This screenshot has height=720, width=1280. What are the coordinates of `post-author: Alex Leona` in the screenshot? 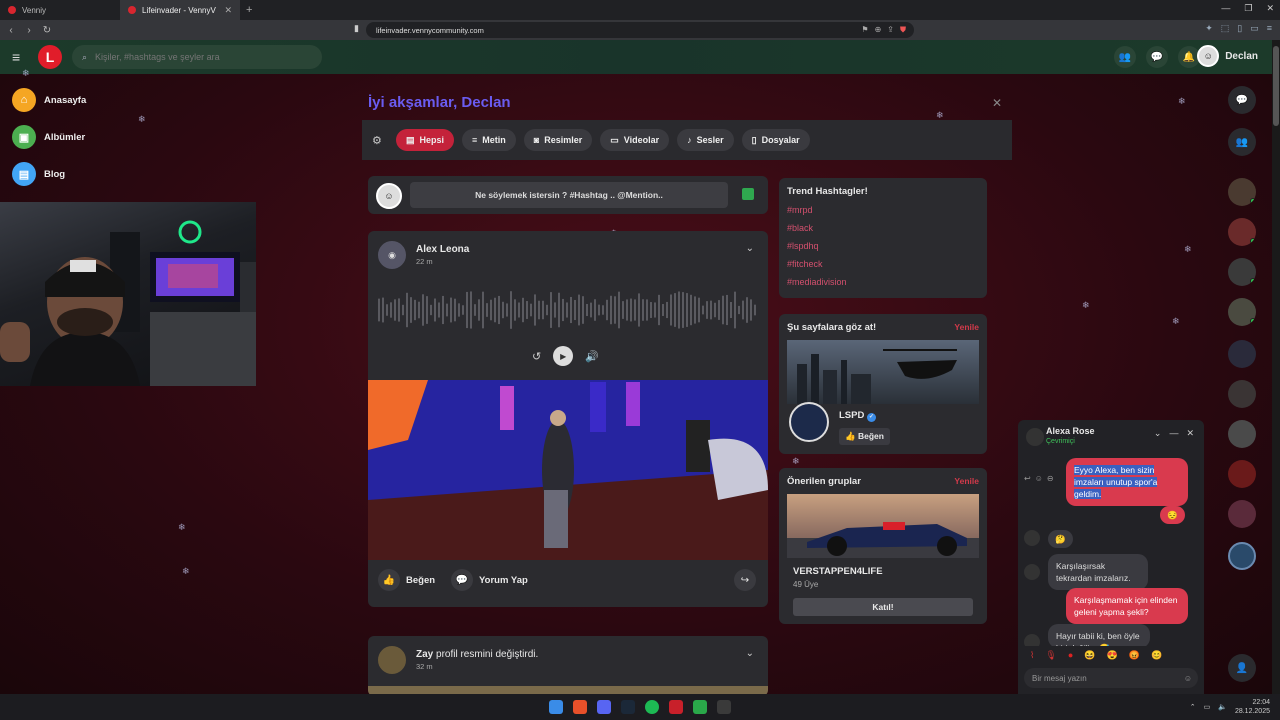 It's located at (442, 249).